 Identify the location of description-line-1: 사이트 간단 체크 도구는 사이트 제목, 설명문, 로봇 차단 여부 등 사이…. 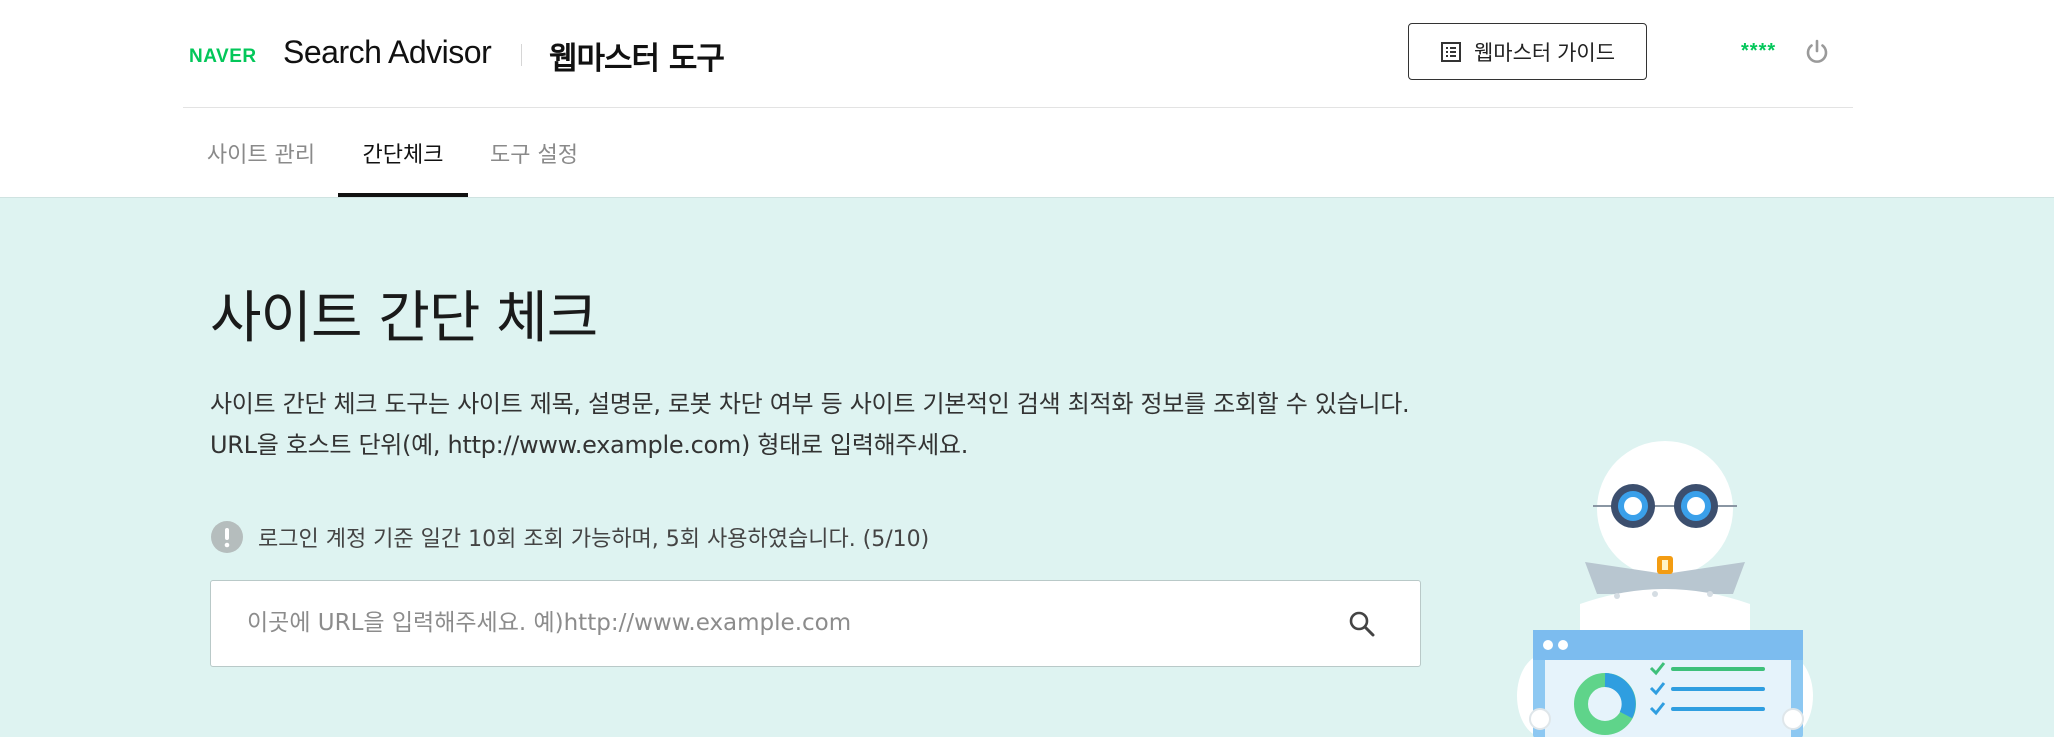
(810, 404).